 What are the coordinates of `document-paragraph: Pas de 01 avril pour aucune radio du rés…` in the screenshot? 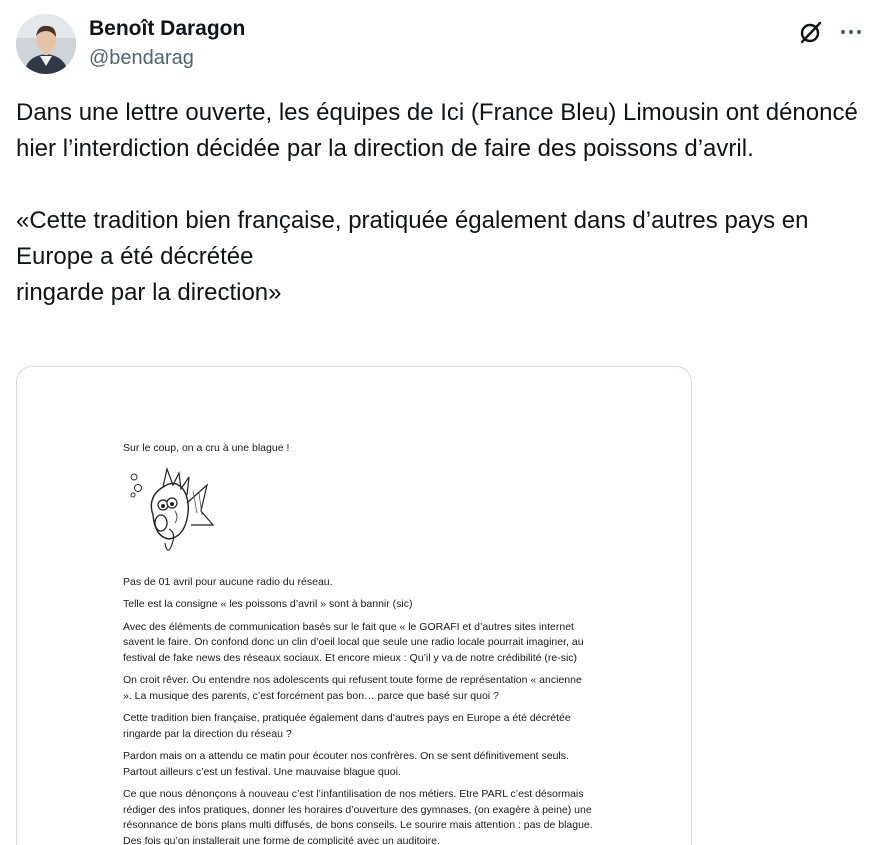 It's located at (228, 581).